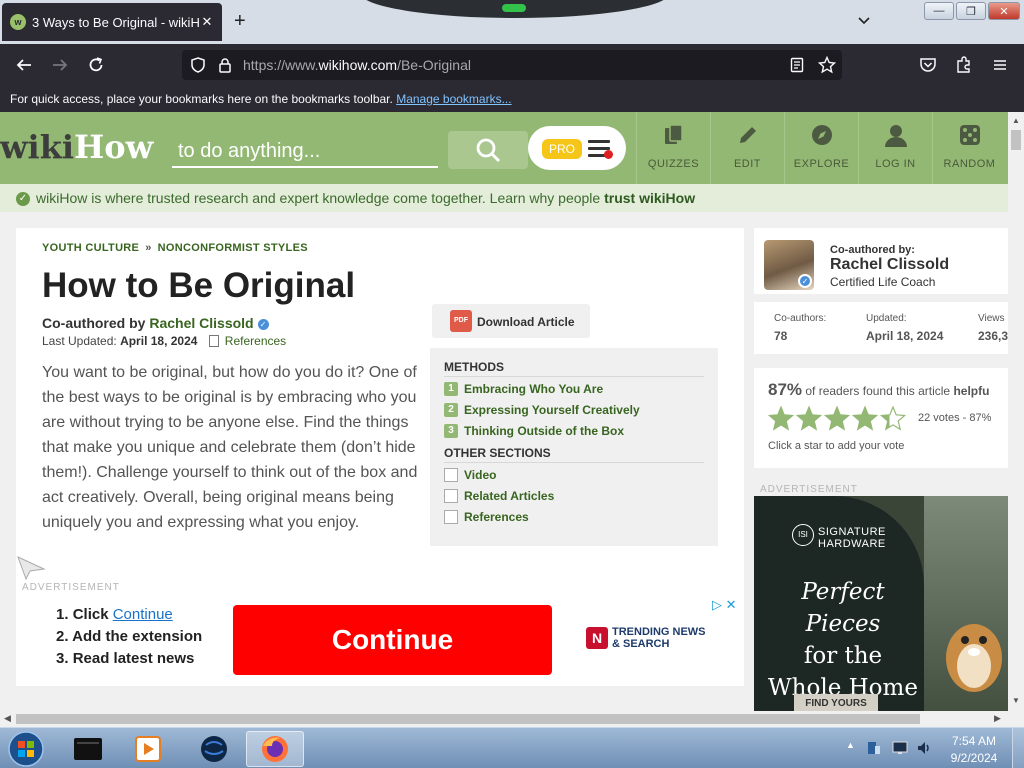 This screenshot has width=1024, height=768. I want to click on scroll-right-arrow-icon: ▶, so click(997, 718).